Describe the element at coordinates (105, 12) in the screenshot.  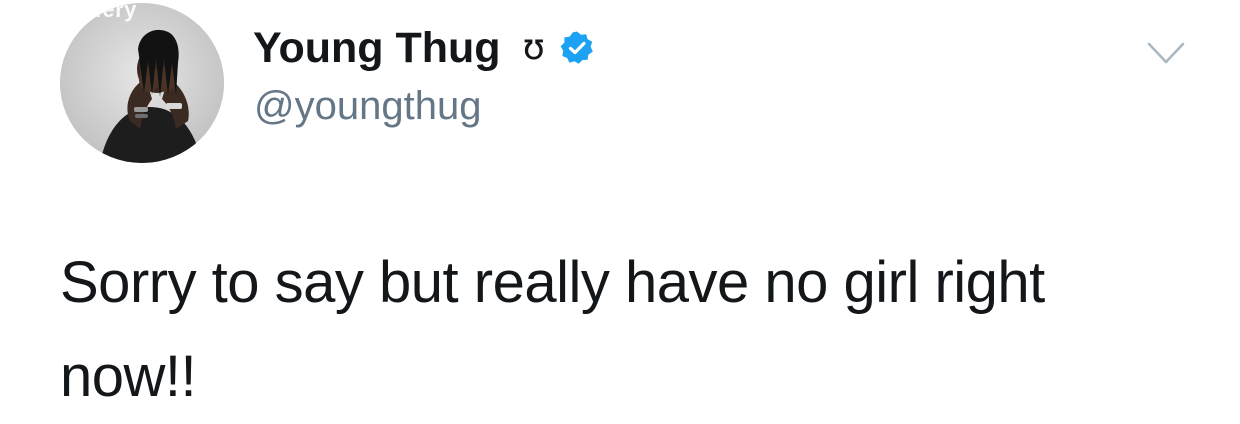
I see `avatar-watermark: effery` at that location.